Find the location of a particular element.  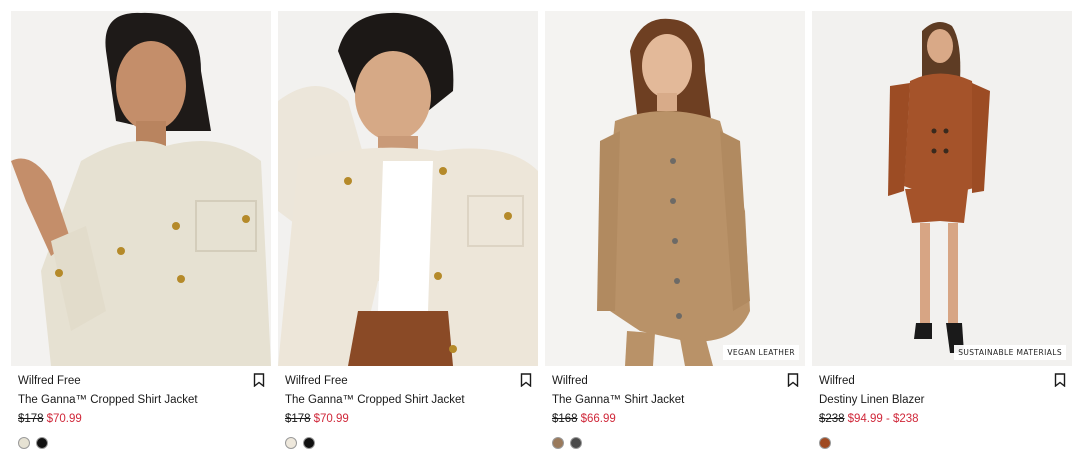

product-price: $238 $94.99 - $238 is located at coordinates (942, 419).